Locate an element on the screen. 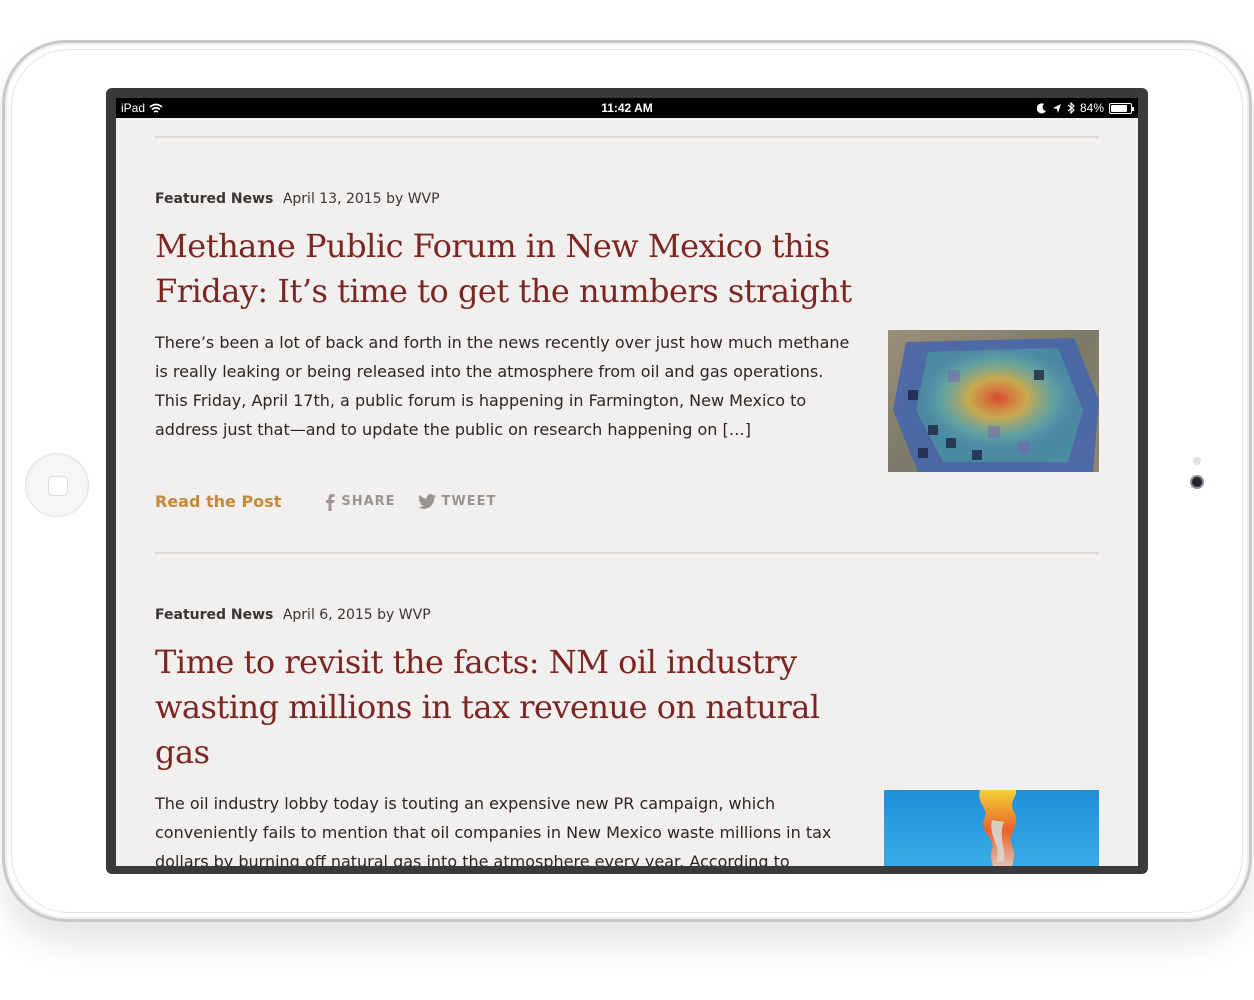  share-button: SHARE is located at coordinates (360, 502).